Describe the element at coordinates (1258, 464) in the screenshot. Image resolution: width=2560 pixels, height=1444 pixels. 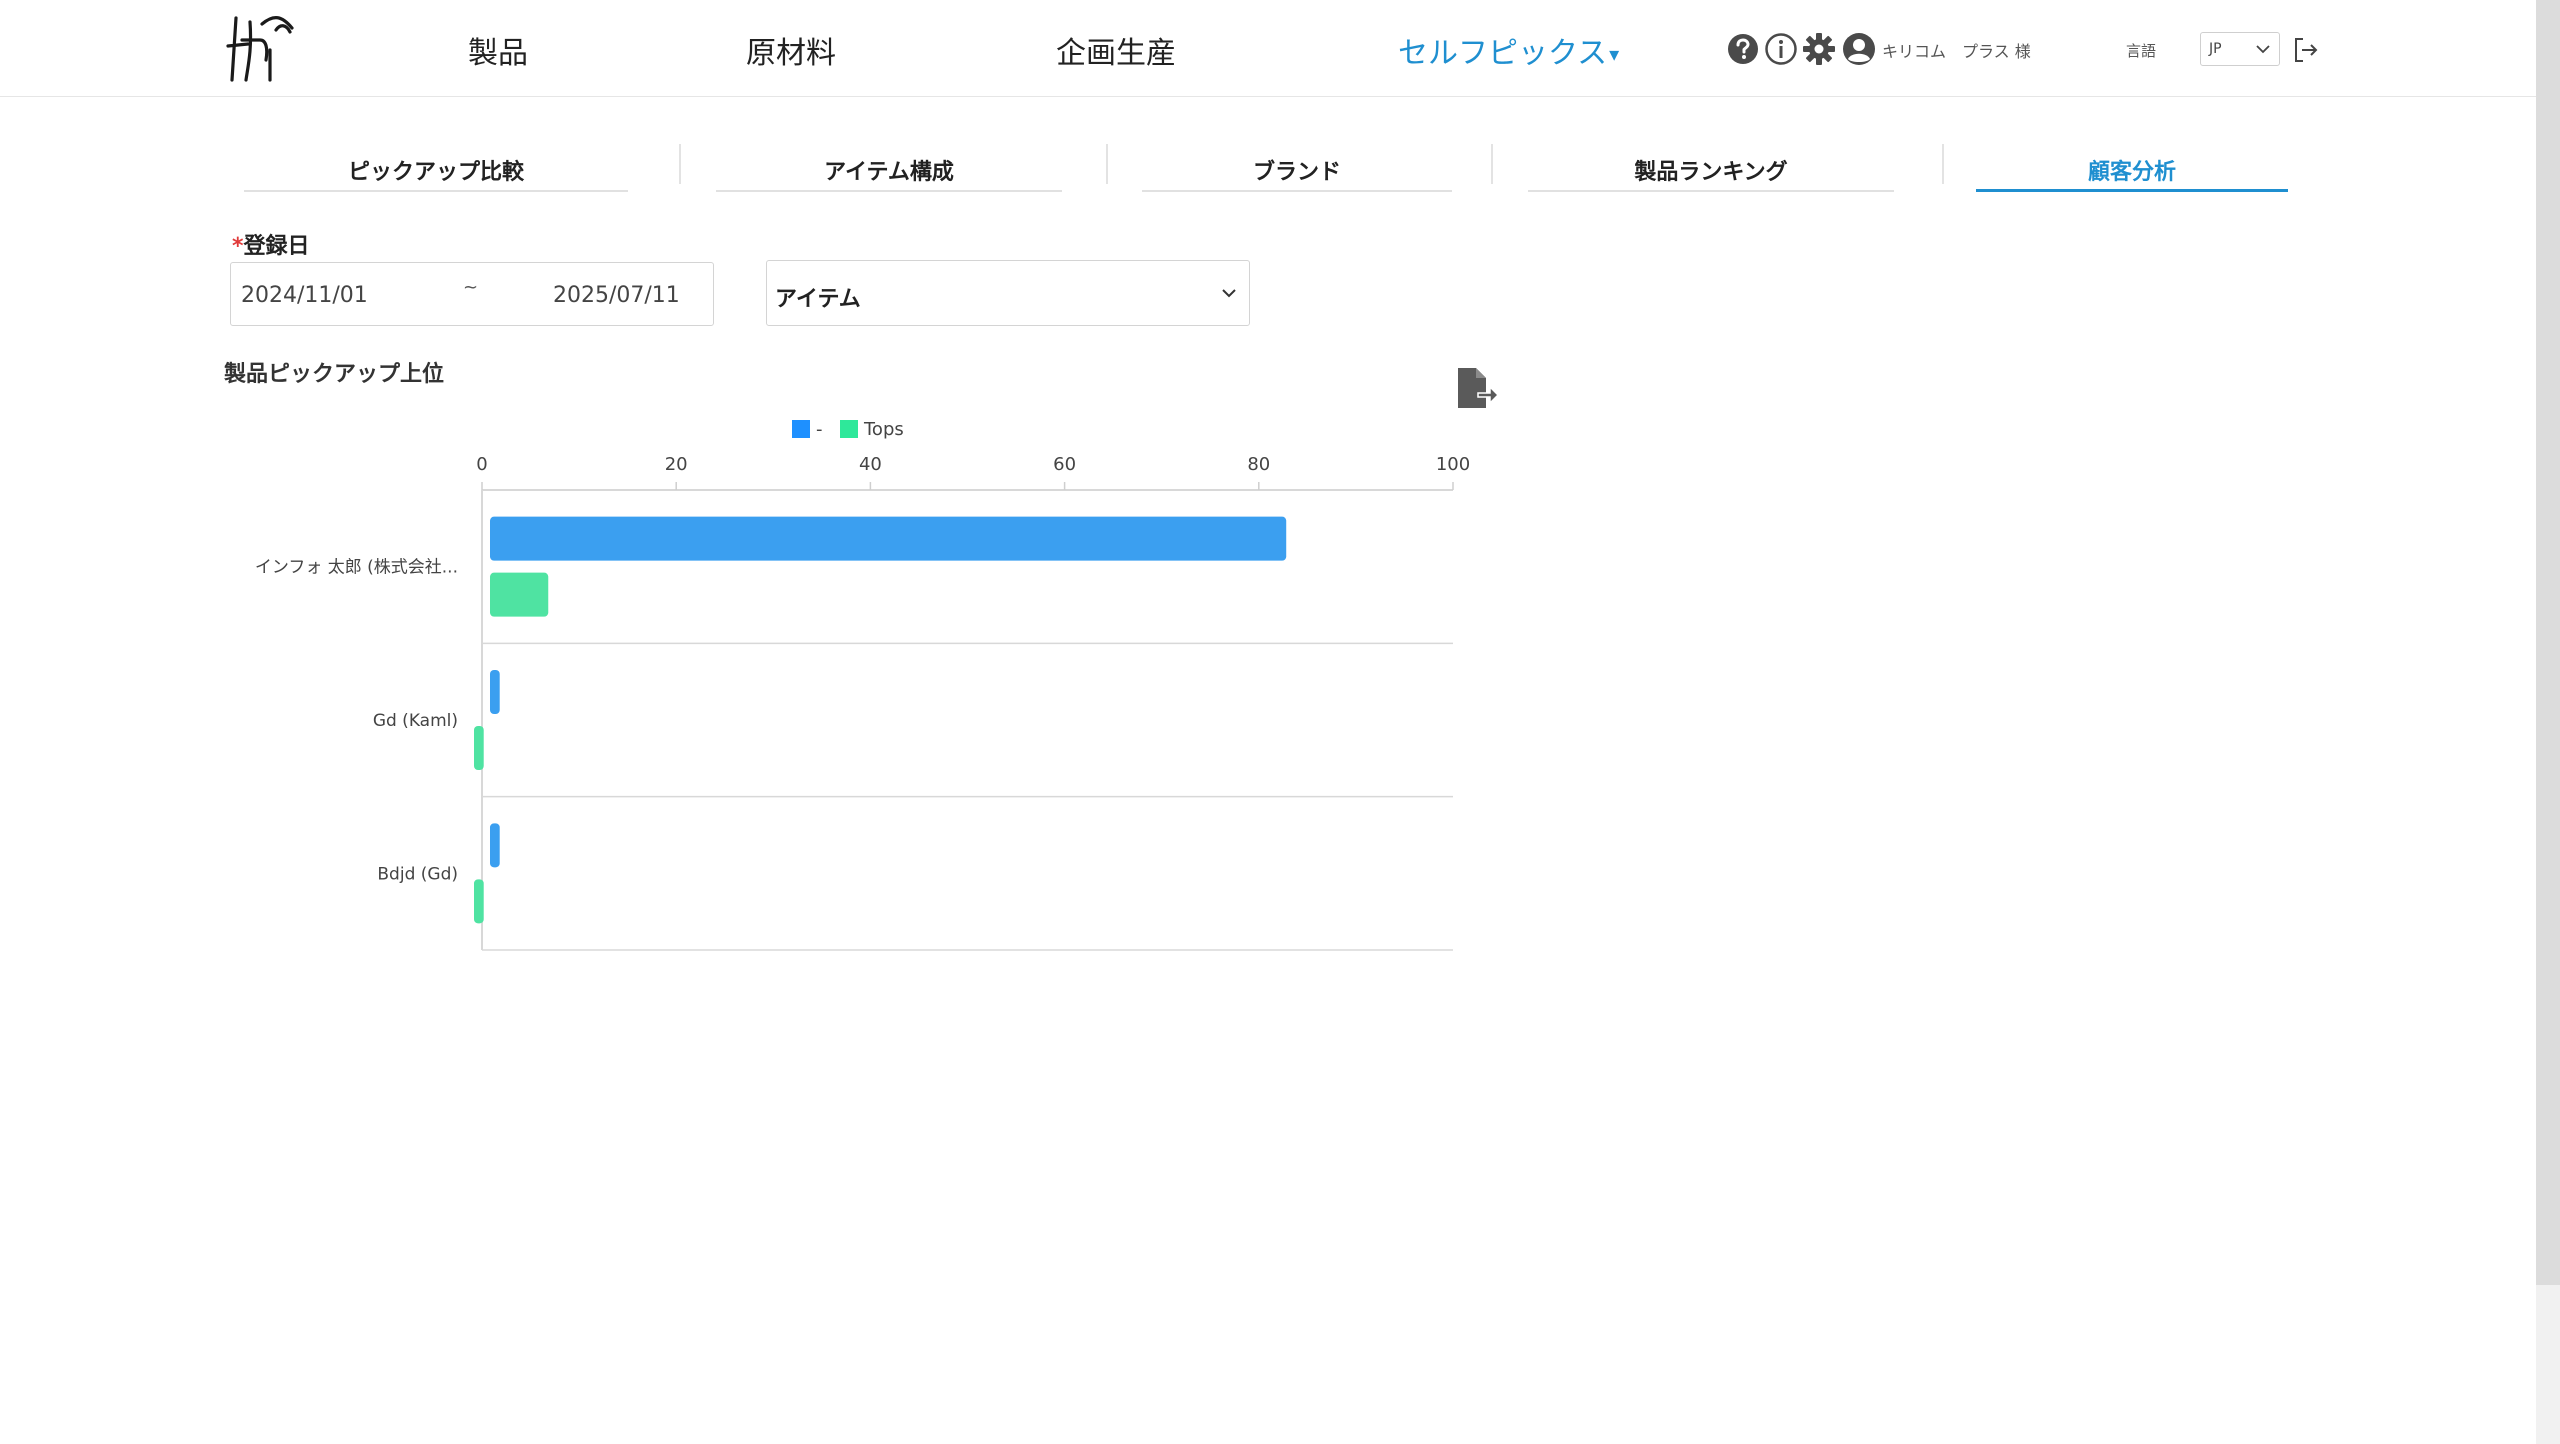
I see `x-tick-label: 80` at that location.